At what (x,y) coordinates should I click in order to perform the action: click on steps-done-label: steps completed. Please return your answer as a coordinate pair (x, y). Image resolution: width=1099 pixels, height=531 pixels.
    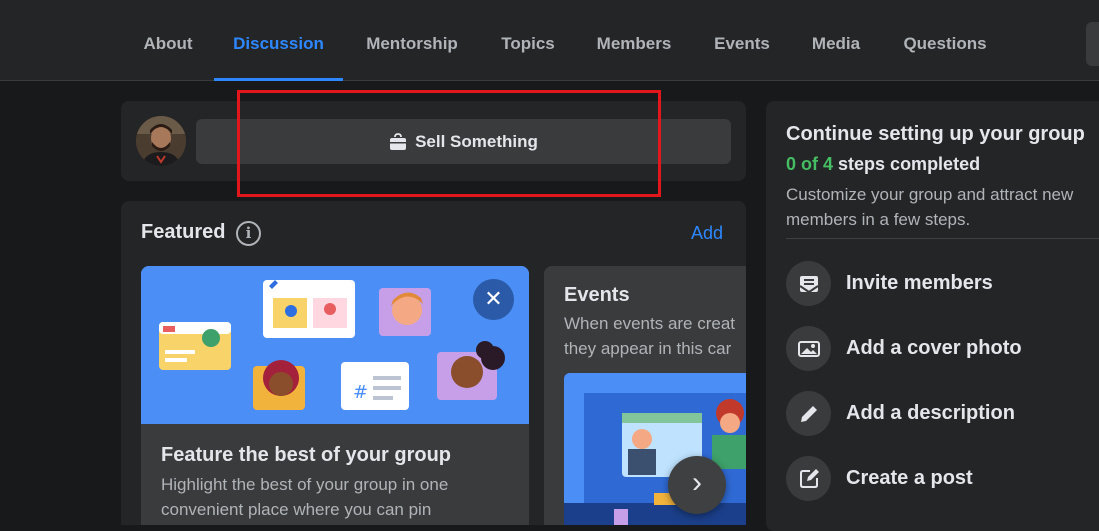
    Looking at the image, I should click on (909, 164).